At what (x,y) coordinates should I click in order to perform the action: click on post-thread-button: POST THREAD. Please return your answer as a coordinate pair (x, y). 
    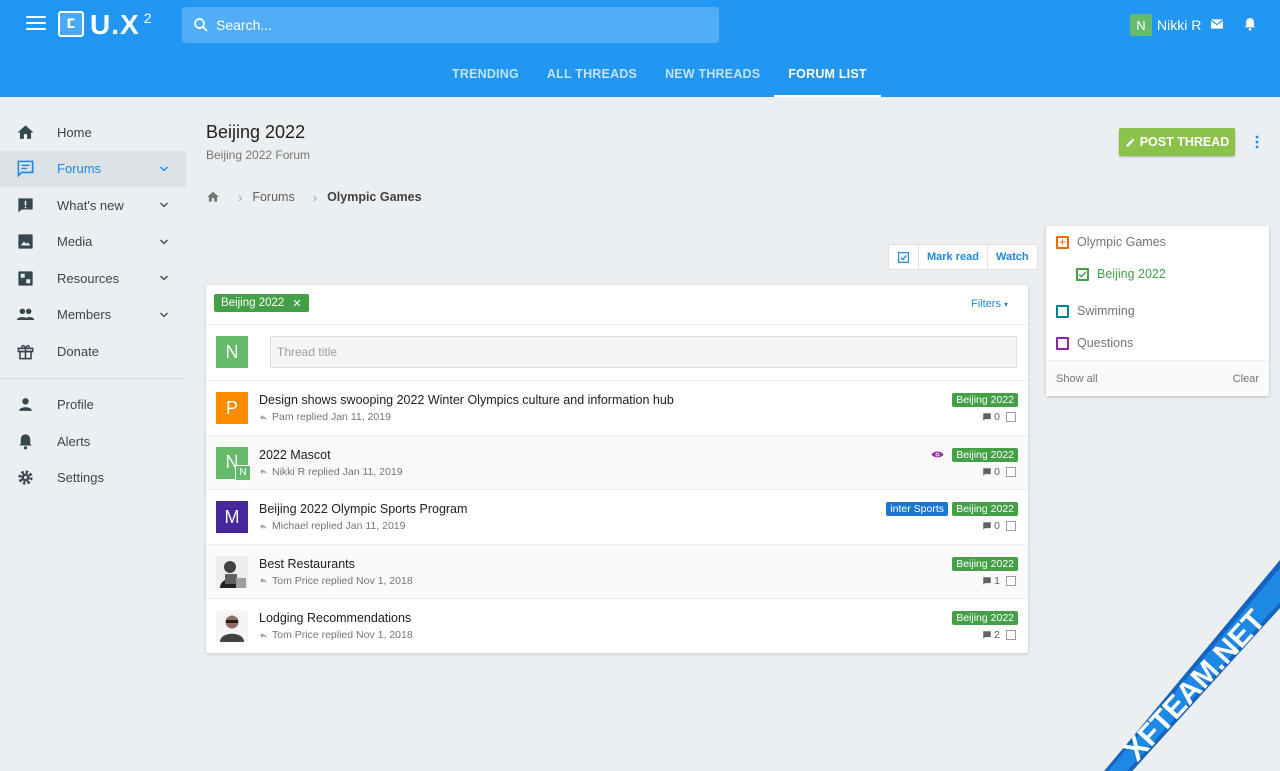
    Looking at the image, I should click on (1177, 142).